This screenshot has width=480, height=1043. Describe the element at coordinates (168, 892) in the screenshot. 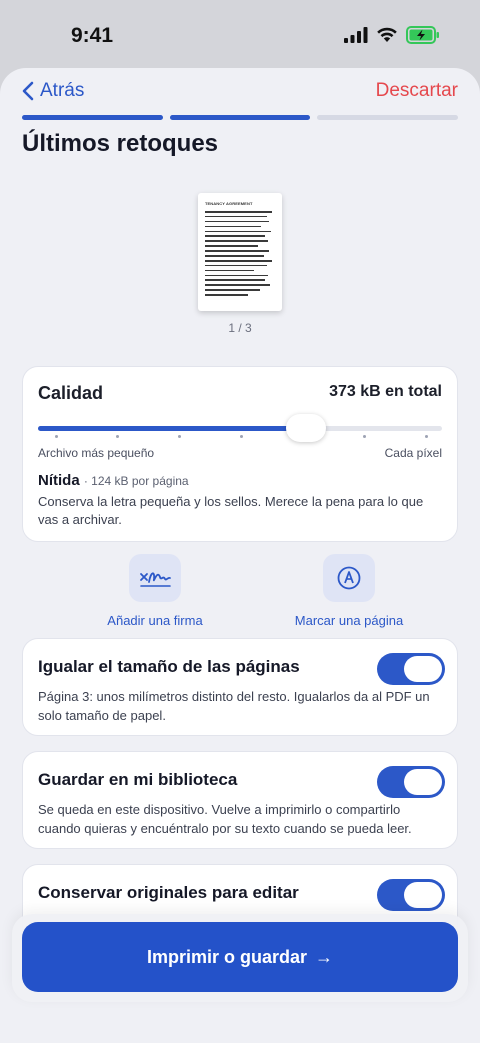

I see `toggle-title: Conservar originales para editar` at that location.